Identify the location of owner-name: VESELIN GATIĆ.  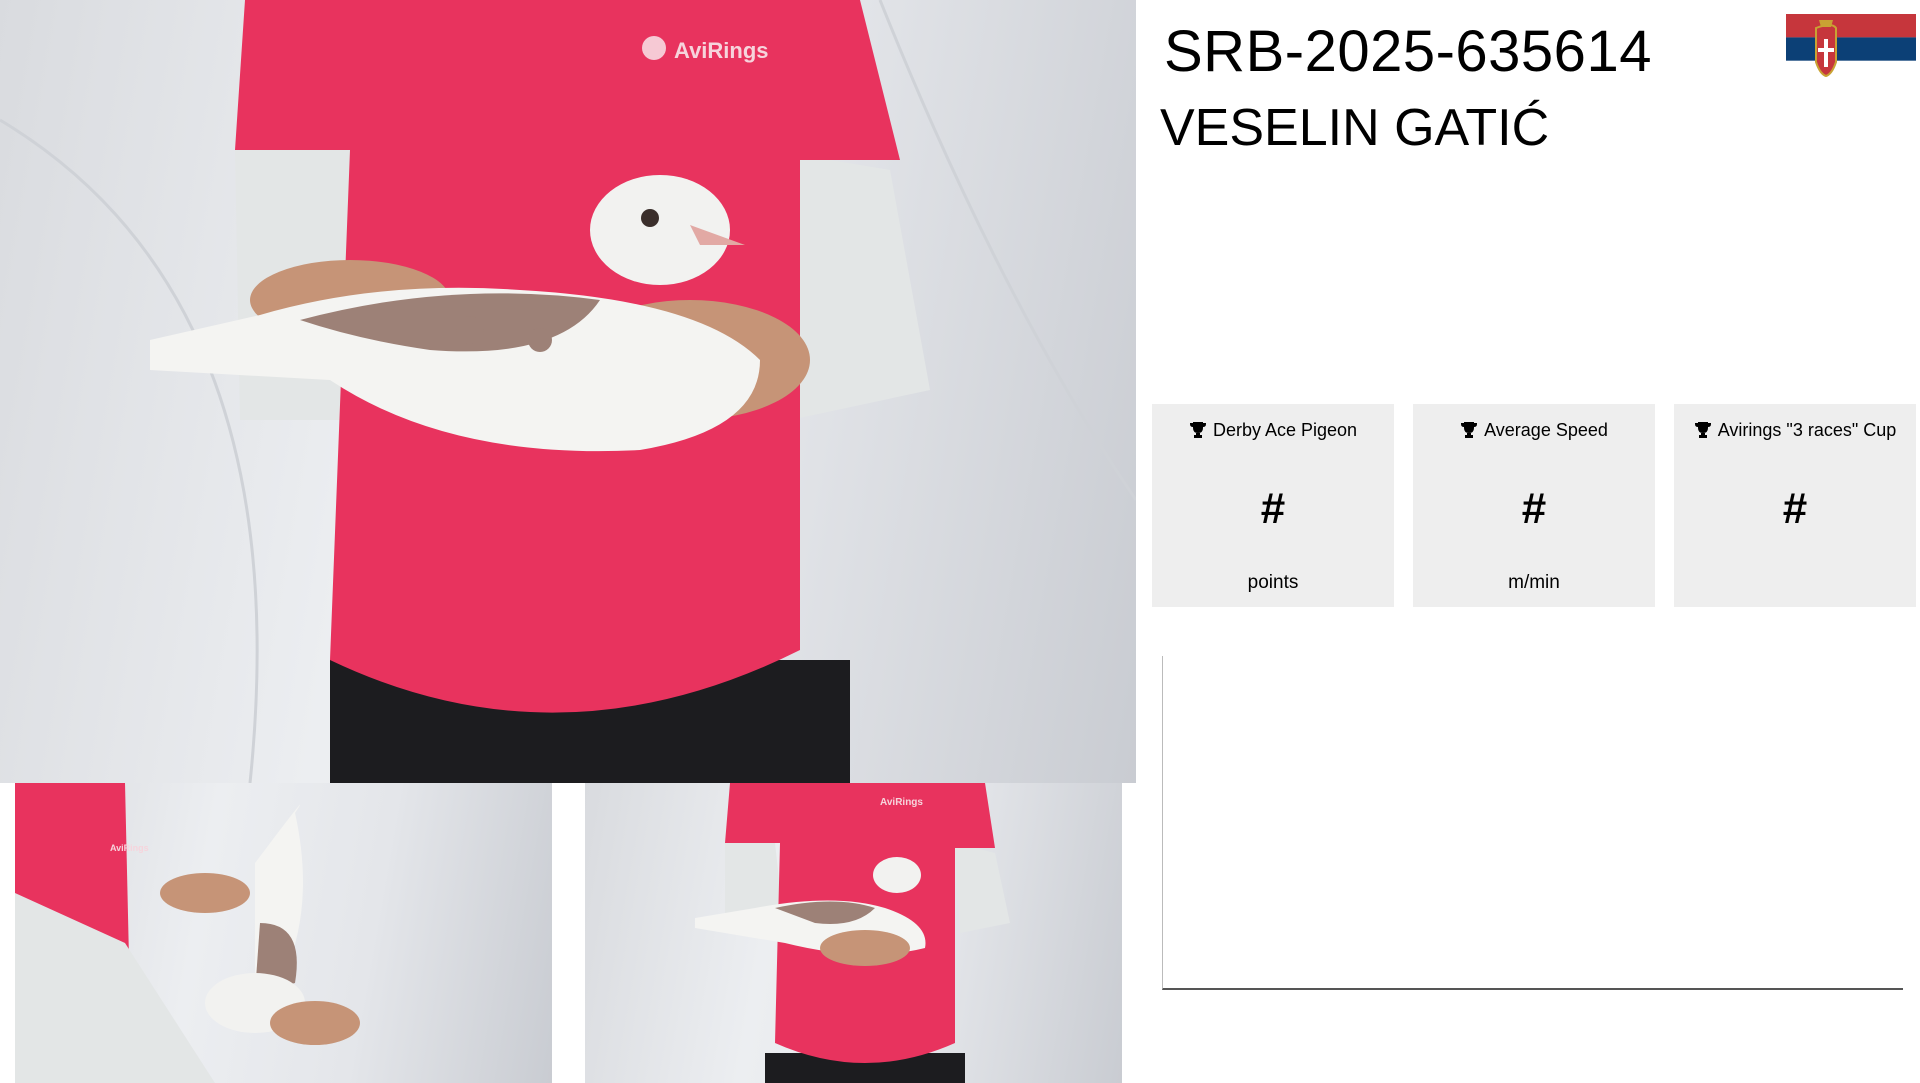
(1355, 128).